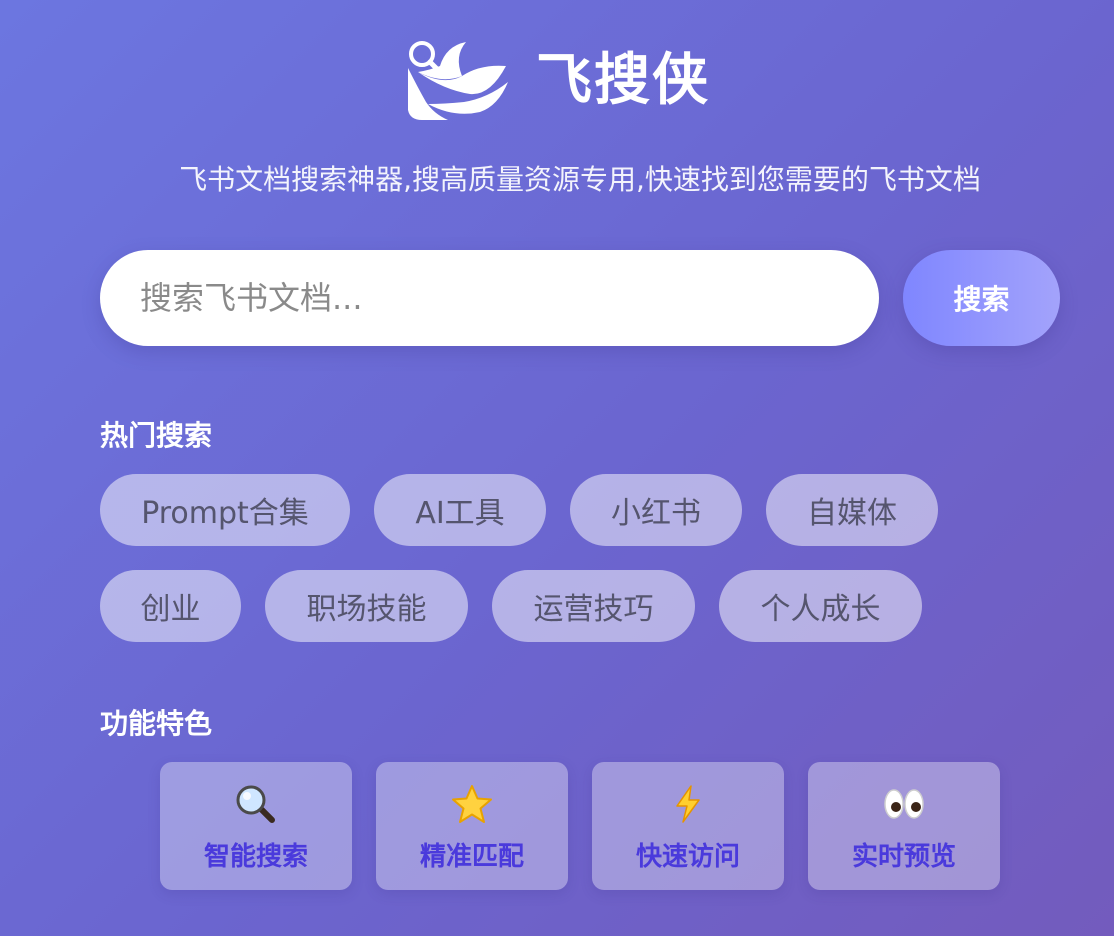  I want to click on eyes-icon, so click(904, 804).